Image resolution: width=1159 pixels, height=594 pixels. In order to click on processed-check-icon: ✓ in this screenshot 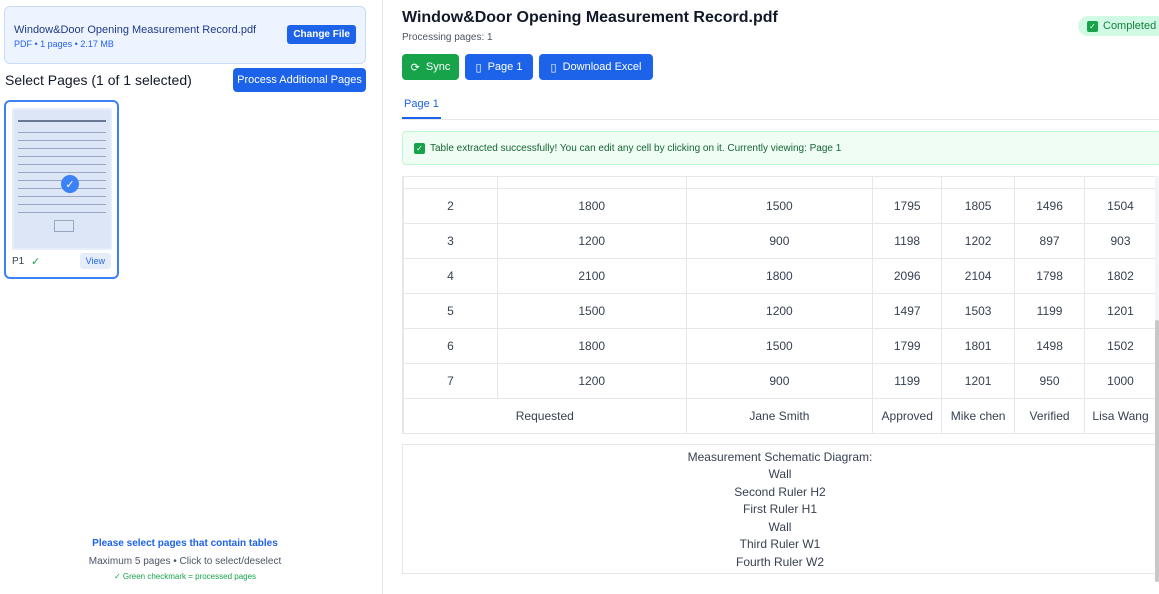, I will do `click(36, 262)`.